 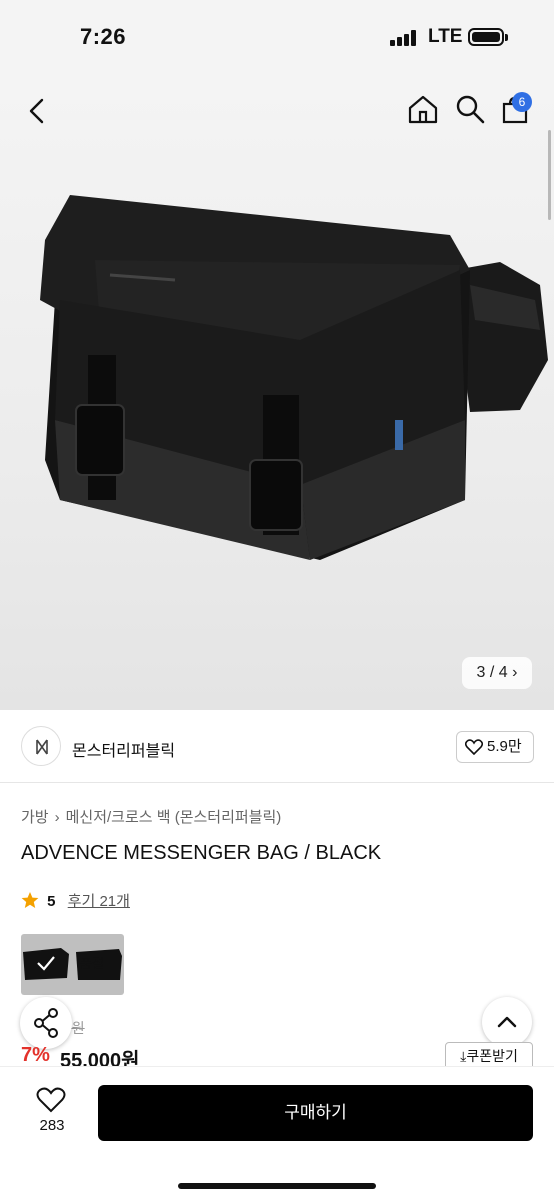 I want to click on image-counter: 3 / 4 ›, so click(x=497, y=673).